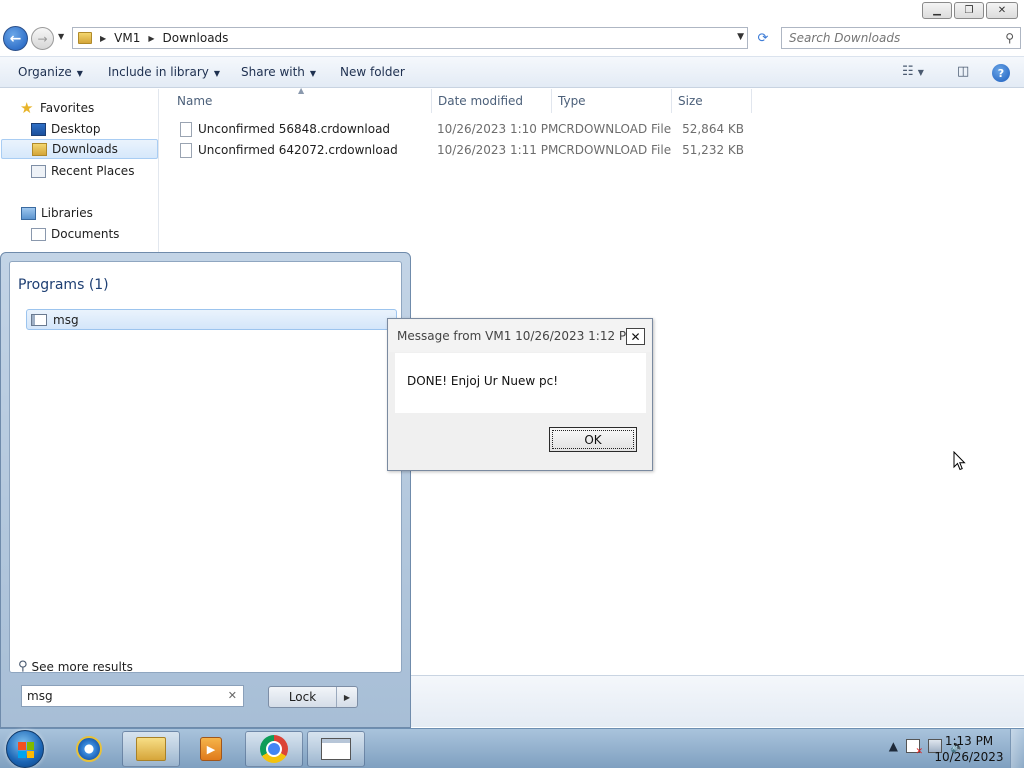 This screenshot has width=1024, height=768. I want to click on taskbar-internet-explorer, so click(89, 749).